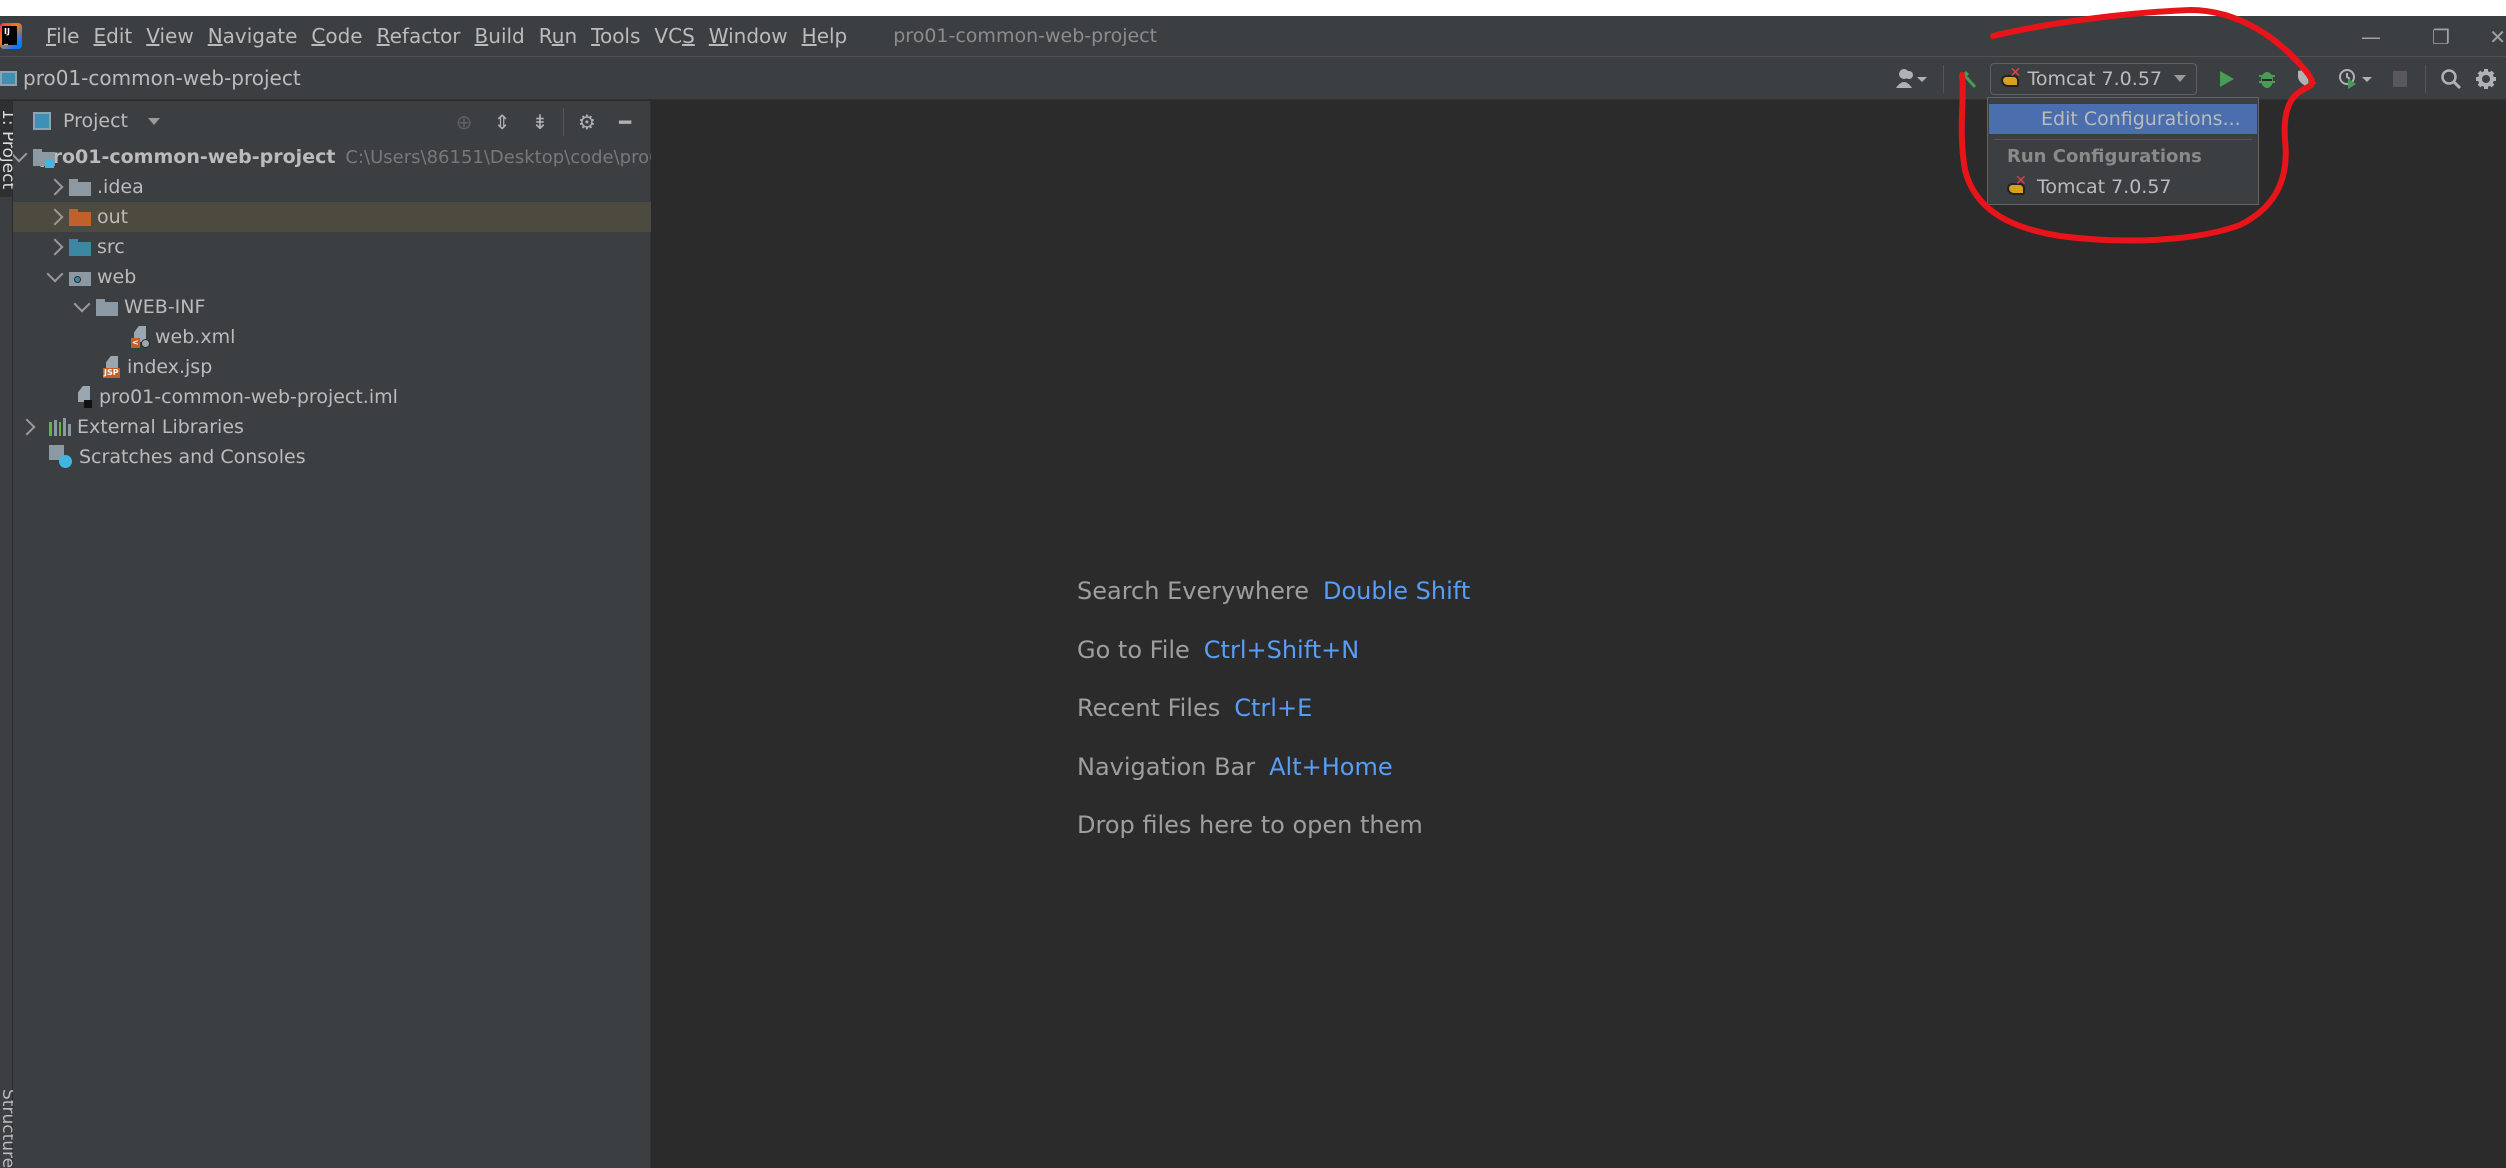  Describe the element at coordinates (165, 307) in the screenshot. I see `tree-item-label: WEB-INF` at that location.